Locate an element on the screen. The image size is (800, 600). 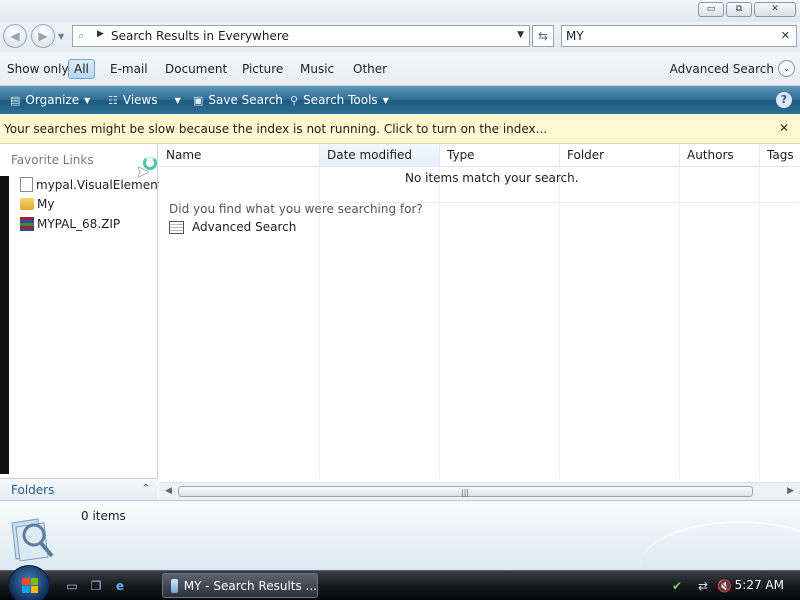
scrollbar-thumb: ||| is located at coordinates (465, 491).